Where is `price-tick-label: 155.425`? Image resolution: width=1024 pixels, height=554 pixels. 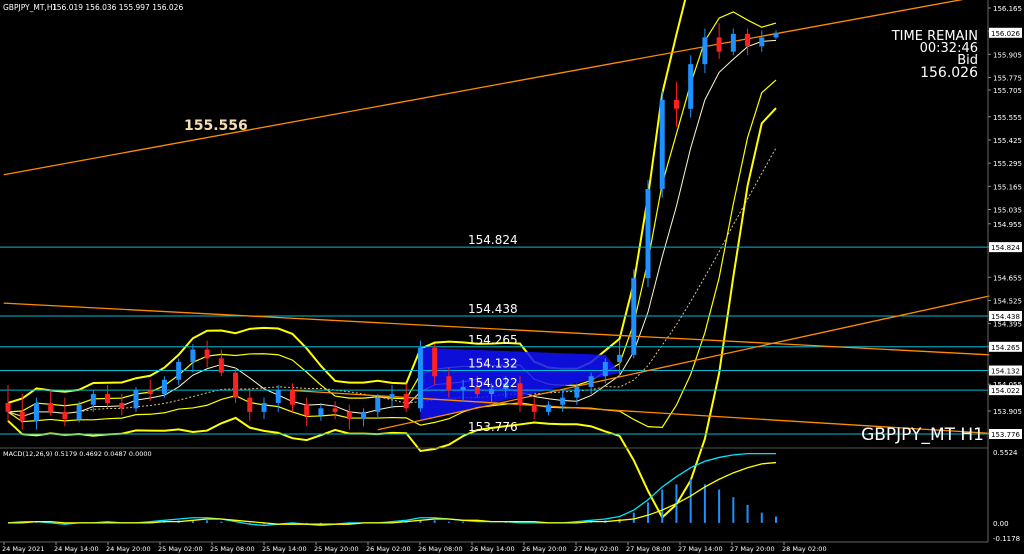
price-tick-label: 155.425 is located at coordinates (1007, 141).